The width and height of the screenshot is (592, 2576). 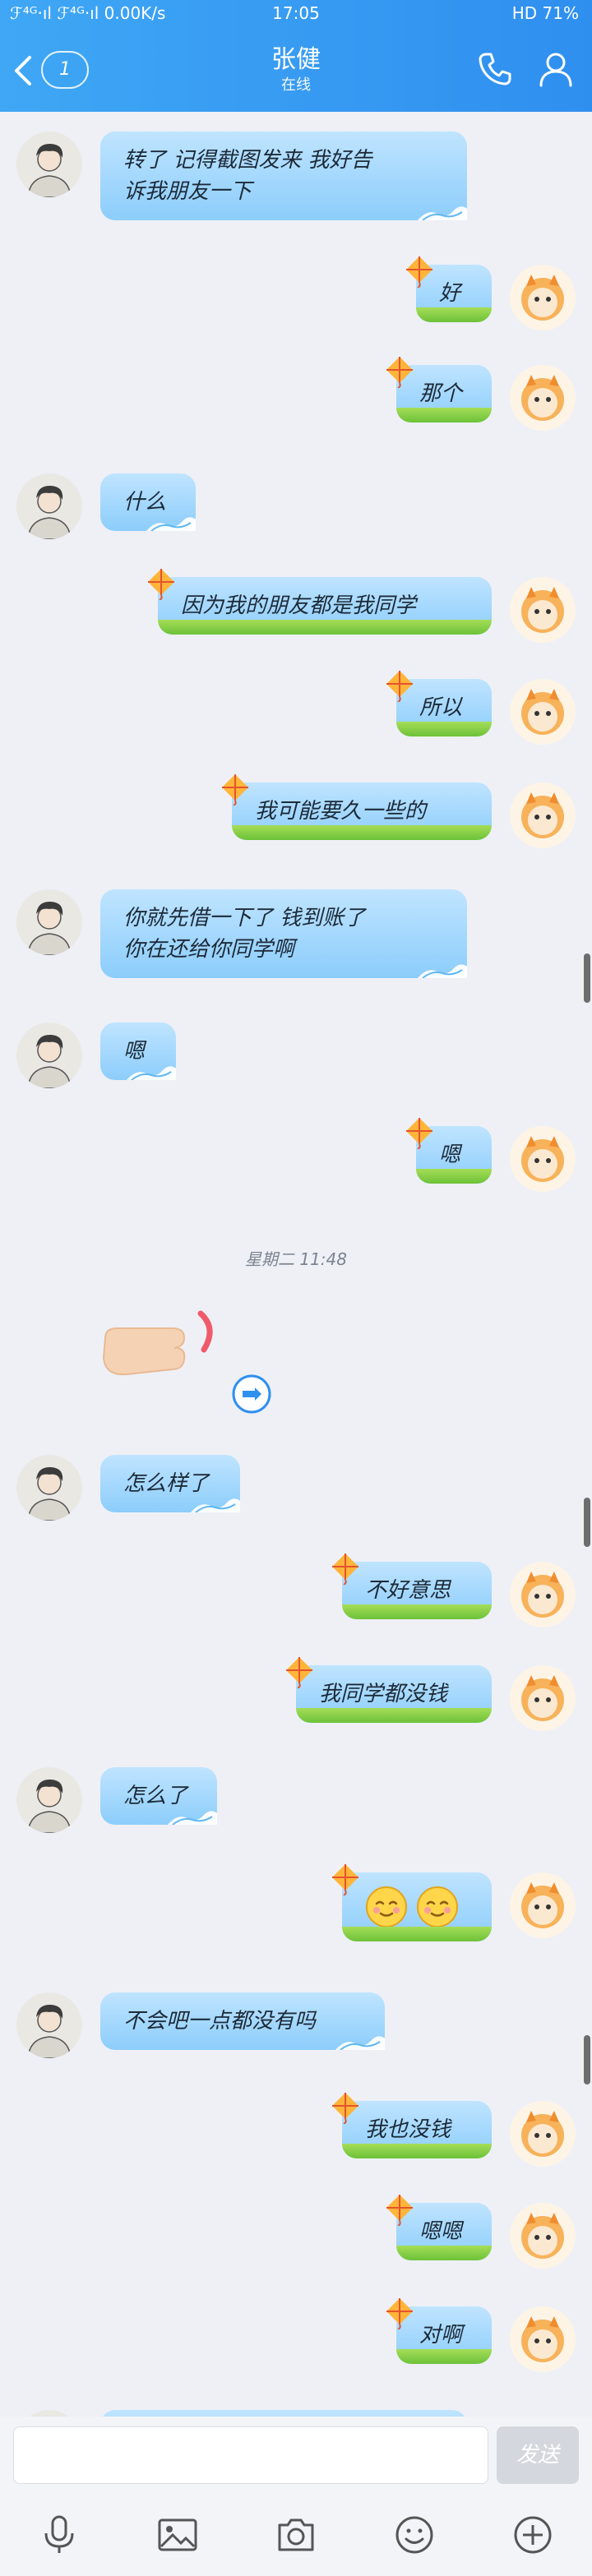 What do you see at coordinates (148, 502) in the screenshot?
I see `message-bubble: 什么` at bounding box center [148, 502].